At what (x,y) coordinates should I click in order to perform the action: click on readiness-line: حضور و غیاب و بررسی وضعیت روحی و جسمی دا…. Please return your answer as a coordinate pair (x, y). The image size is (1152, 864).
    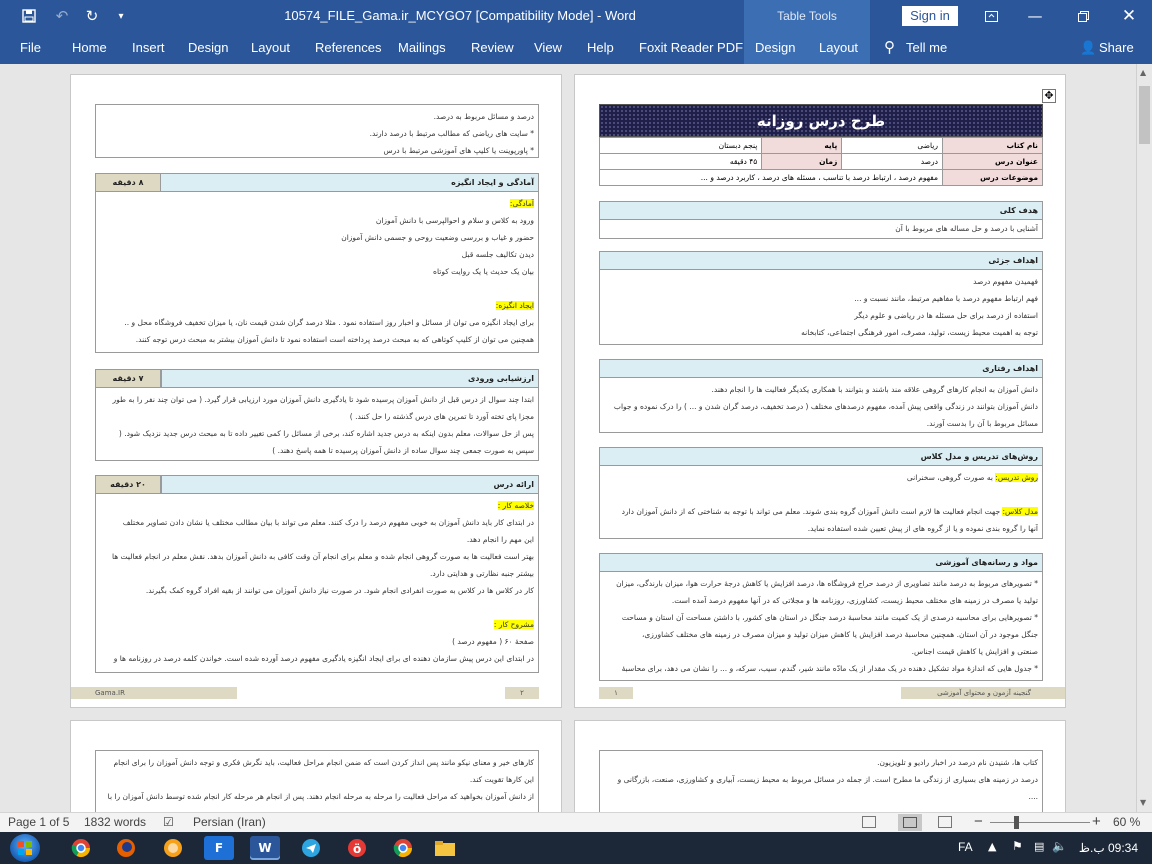
    Looking at the image, I should click on (437, 237).